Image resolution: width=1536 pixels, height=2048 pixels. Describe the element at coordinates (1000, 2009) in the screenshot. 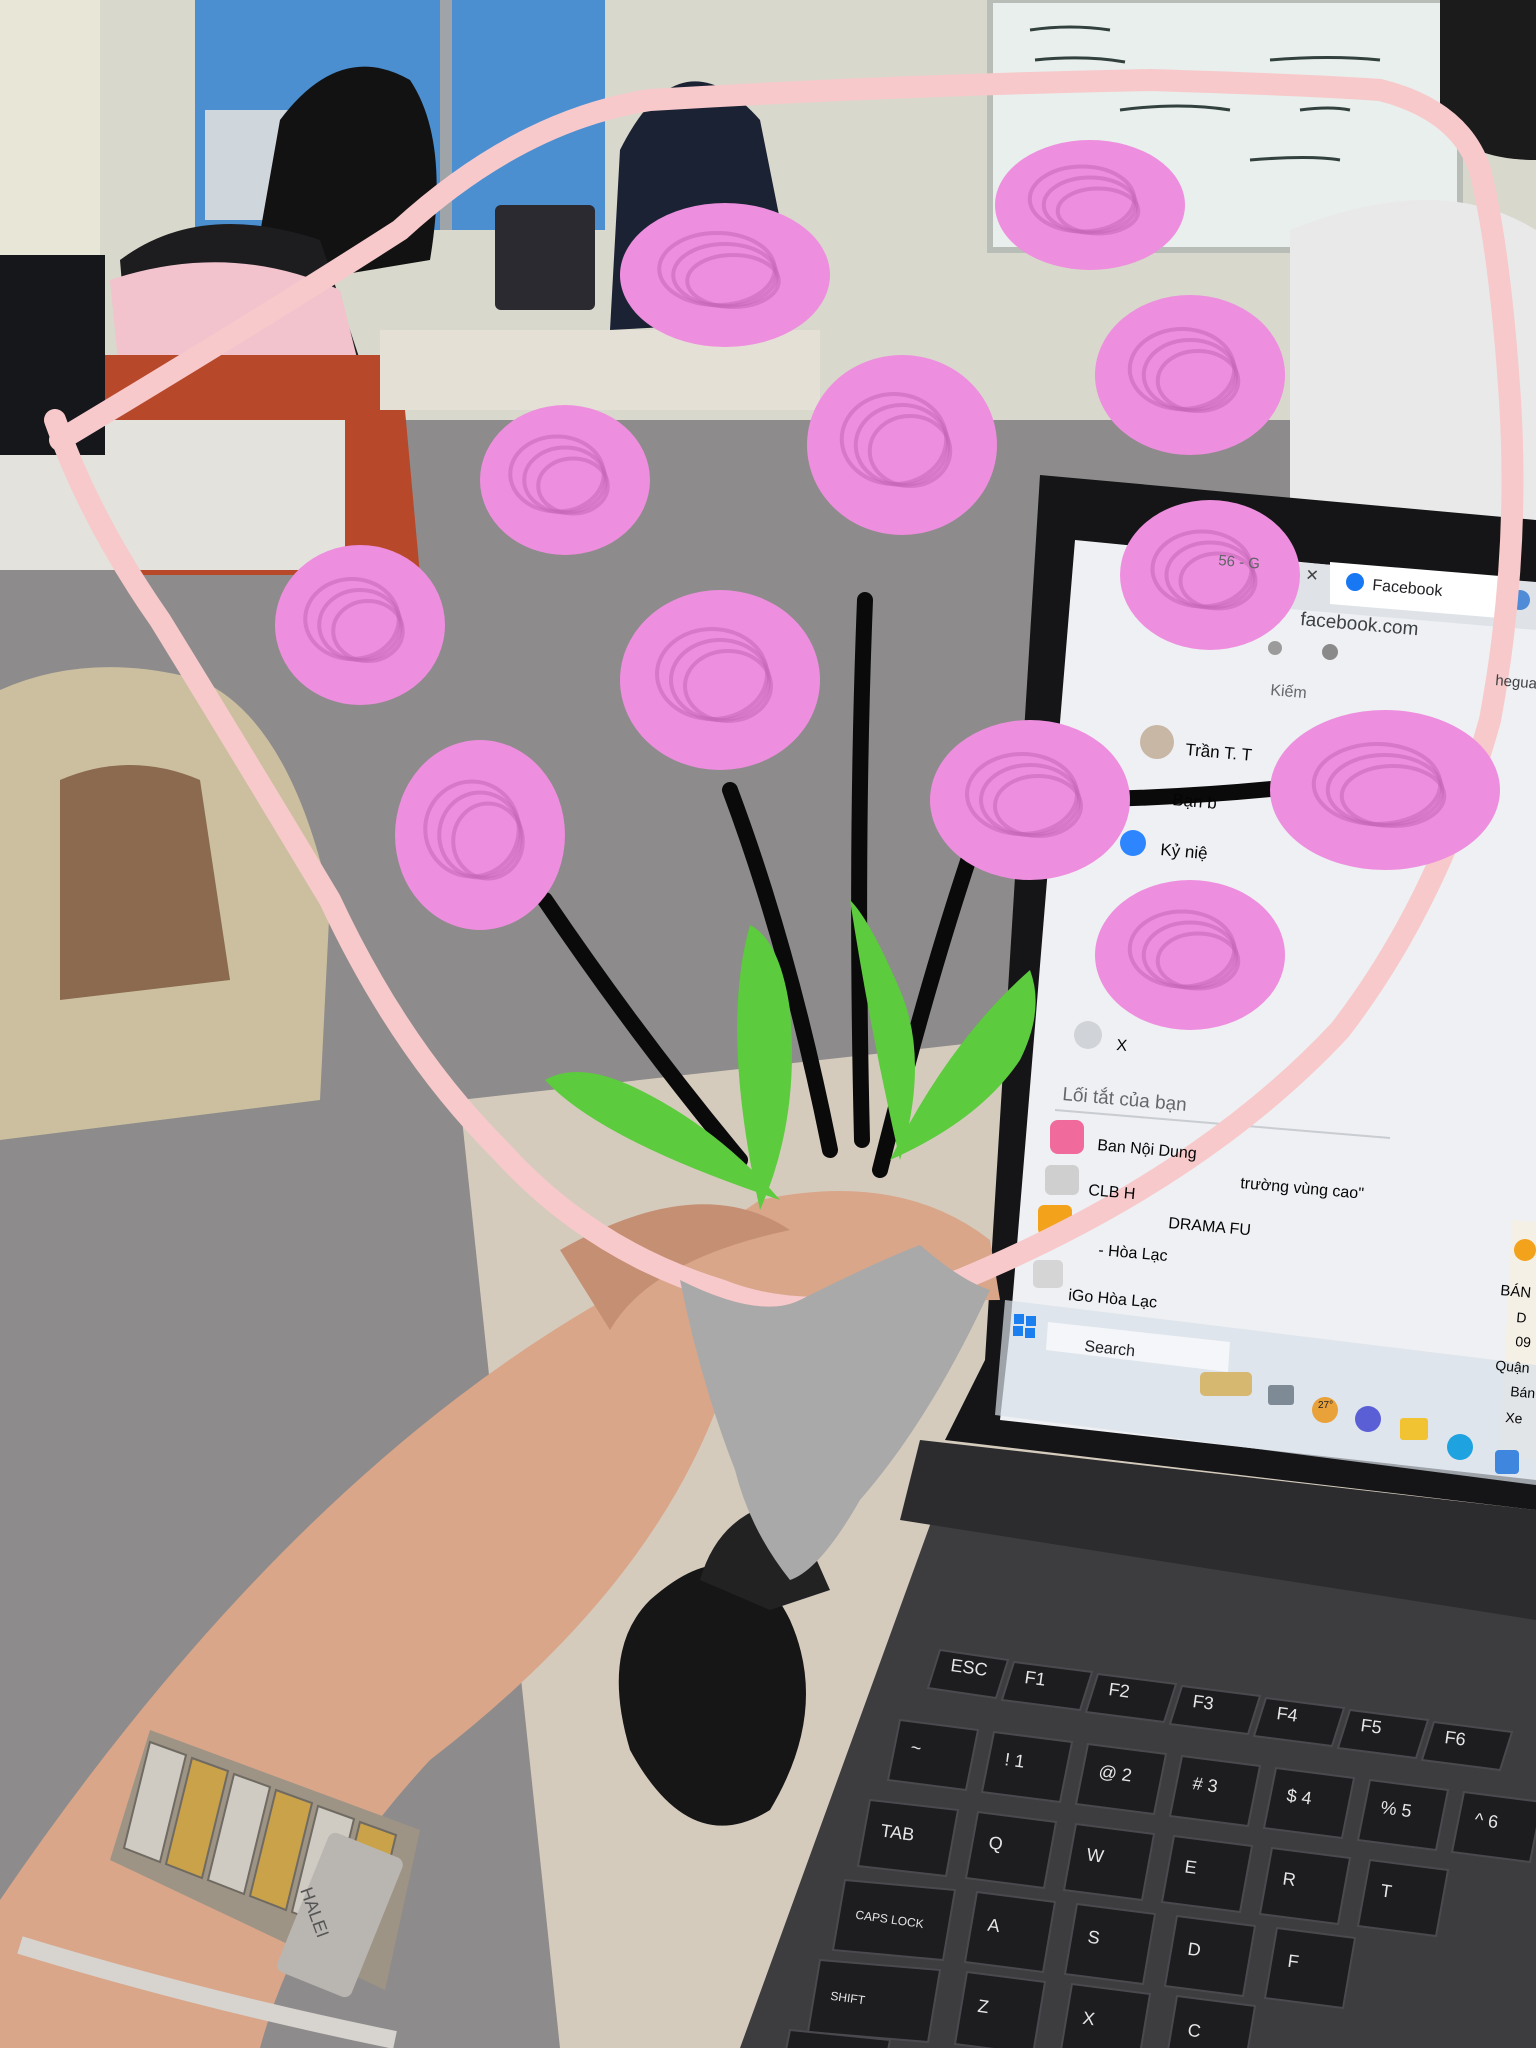

I see `key-4-1: Z` at that location.